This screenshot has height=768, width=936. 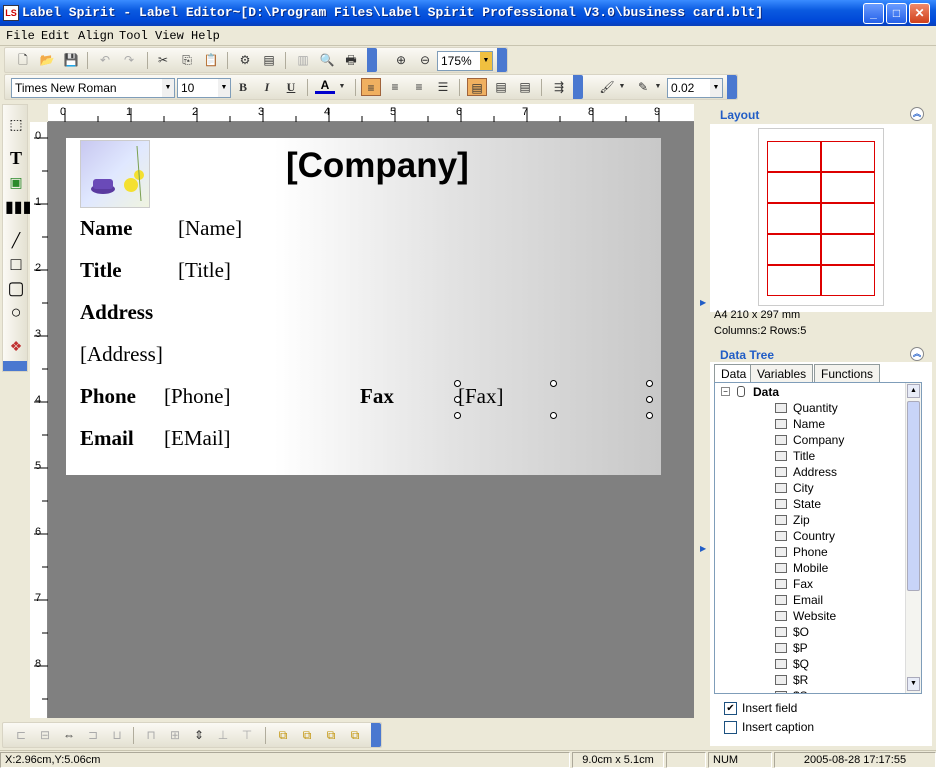 What do you see at coordinates (197, 396) in the screenshot?
I see `phone-field: [Phone]` at bounding box center [197, 396].